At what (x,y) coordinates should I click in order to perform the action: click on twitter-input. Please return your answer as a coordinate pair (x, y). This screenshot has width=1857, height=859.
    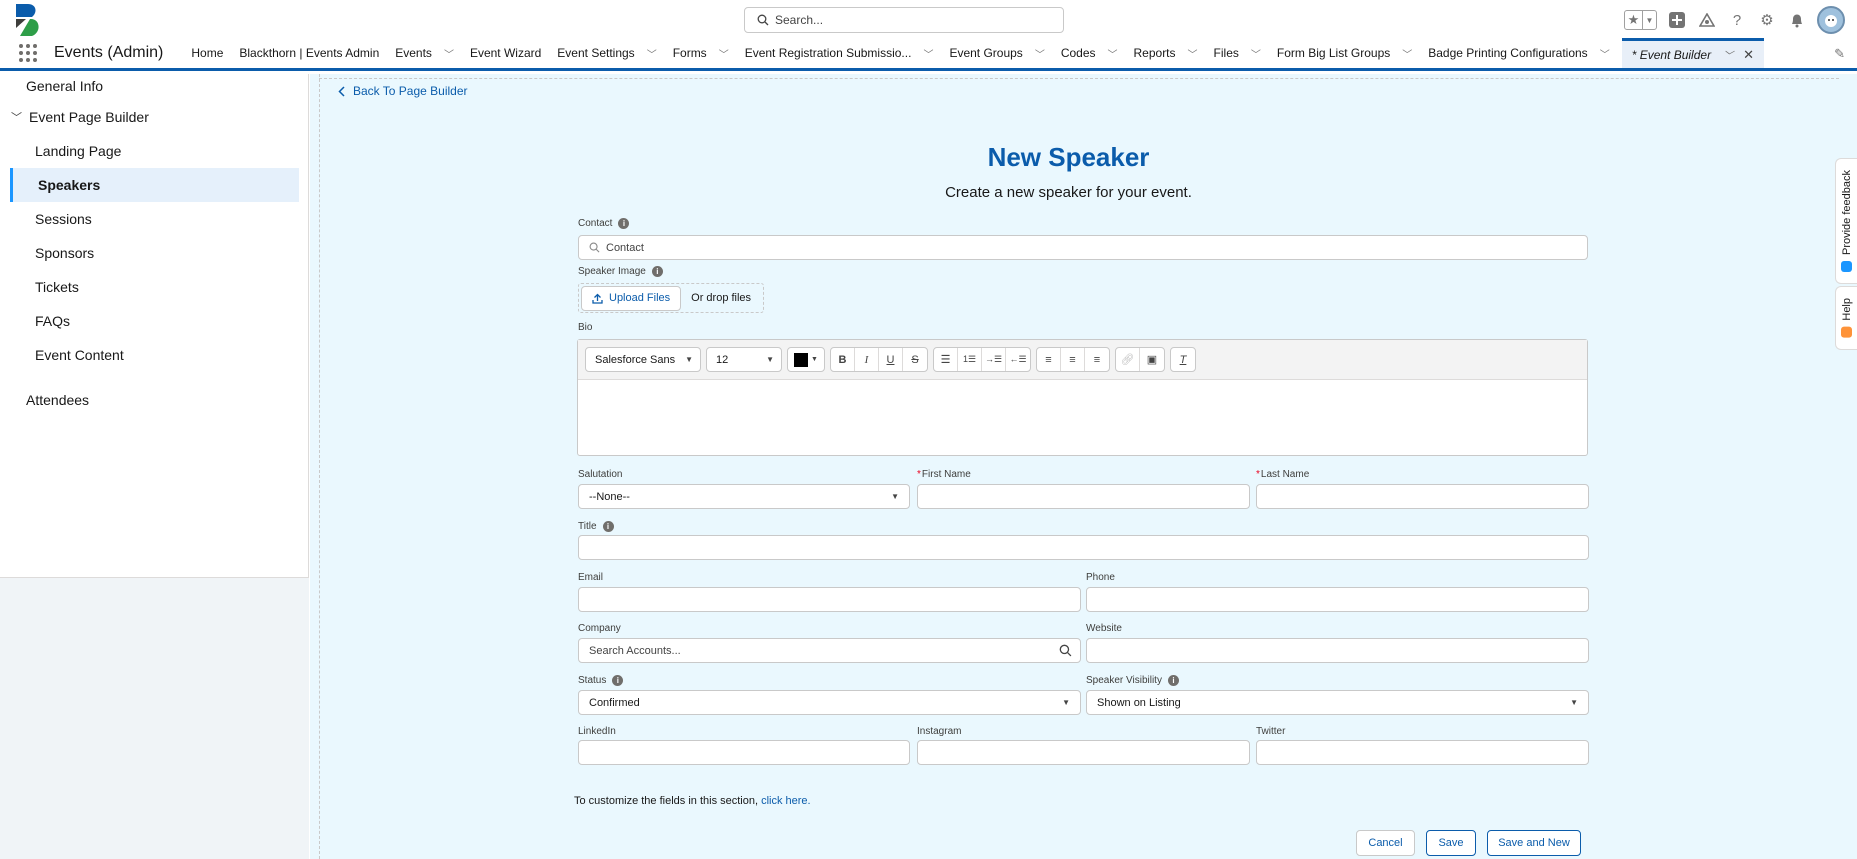
    Looking at the image, I should click on (1422, 752).